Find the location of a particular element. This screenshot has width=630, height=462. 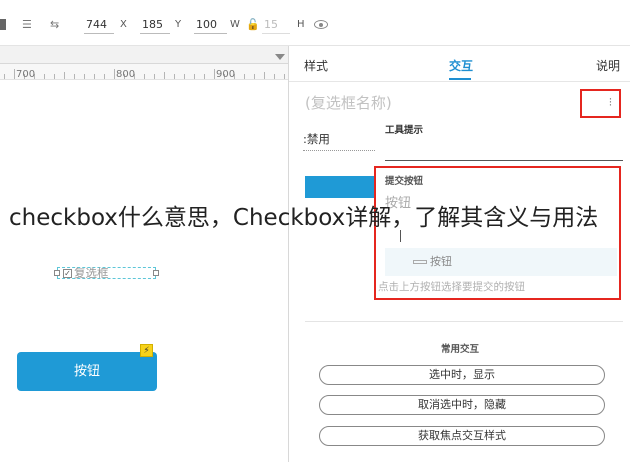

disabled-toggle-label: :禁用 is located at coordinates (316, 139).